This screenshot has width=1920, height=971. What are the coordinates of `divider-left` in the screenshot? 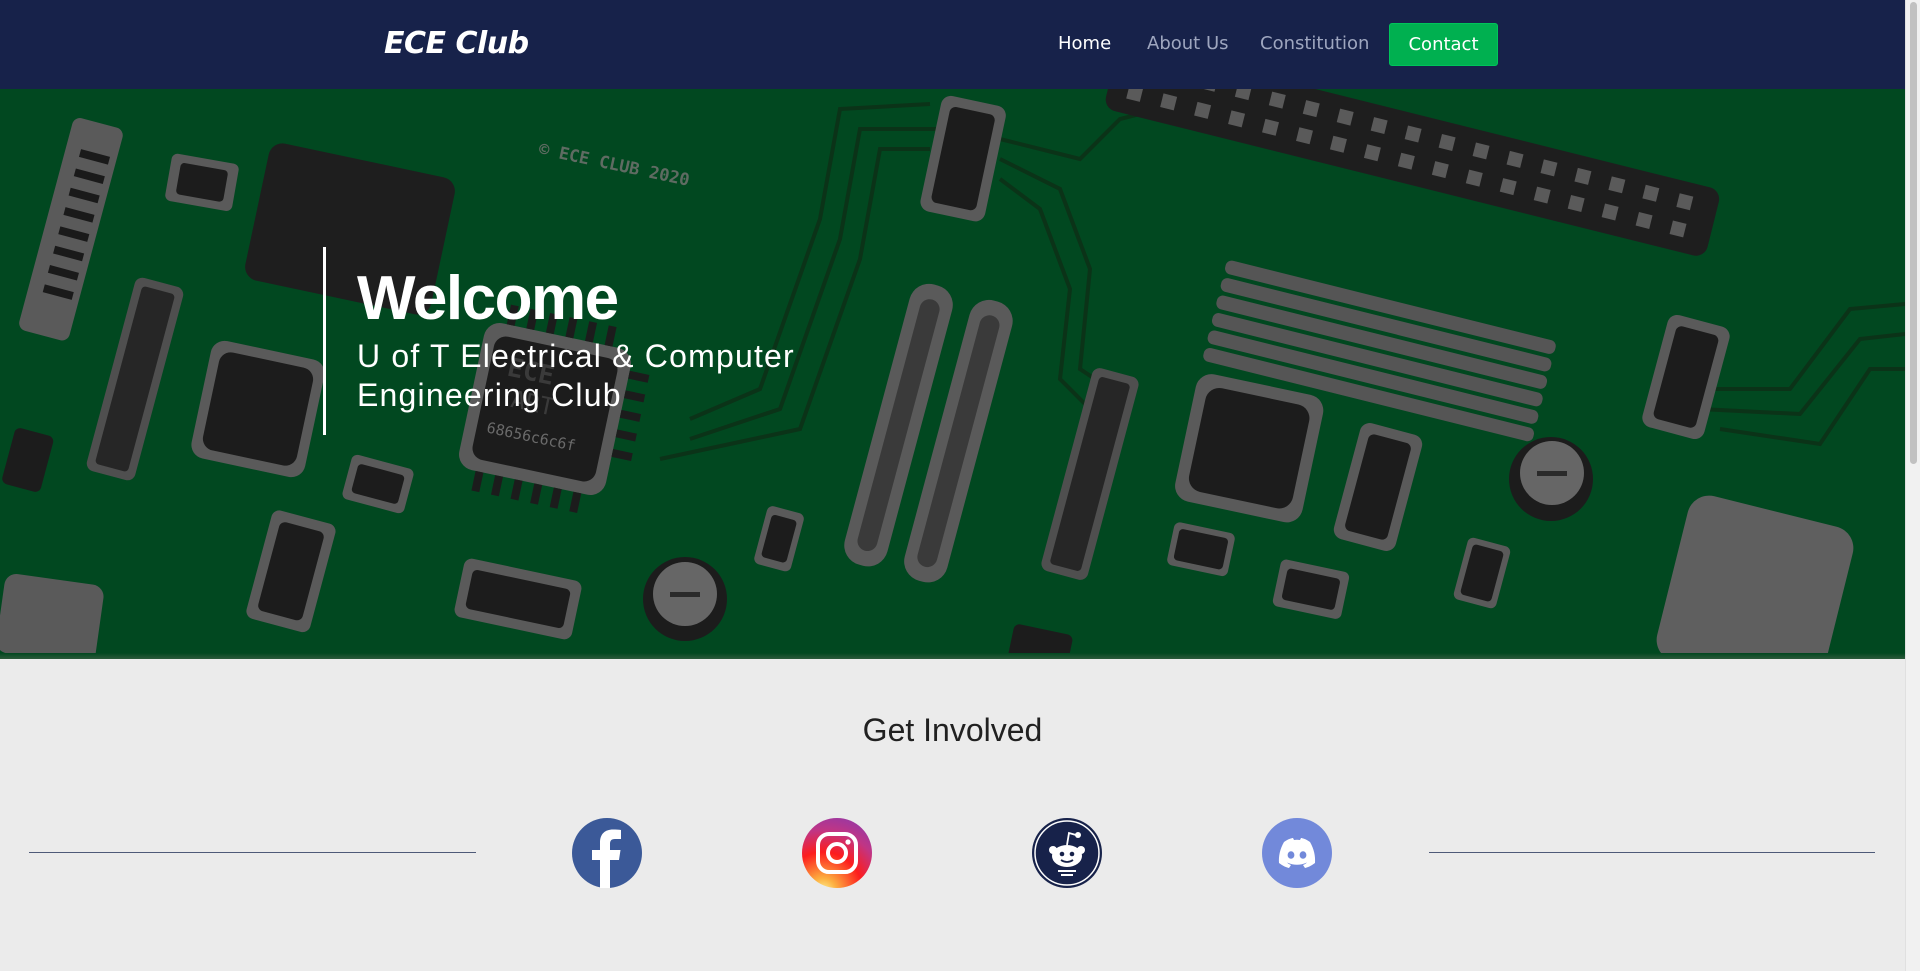 It's located at (252, 852).